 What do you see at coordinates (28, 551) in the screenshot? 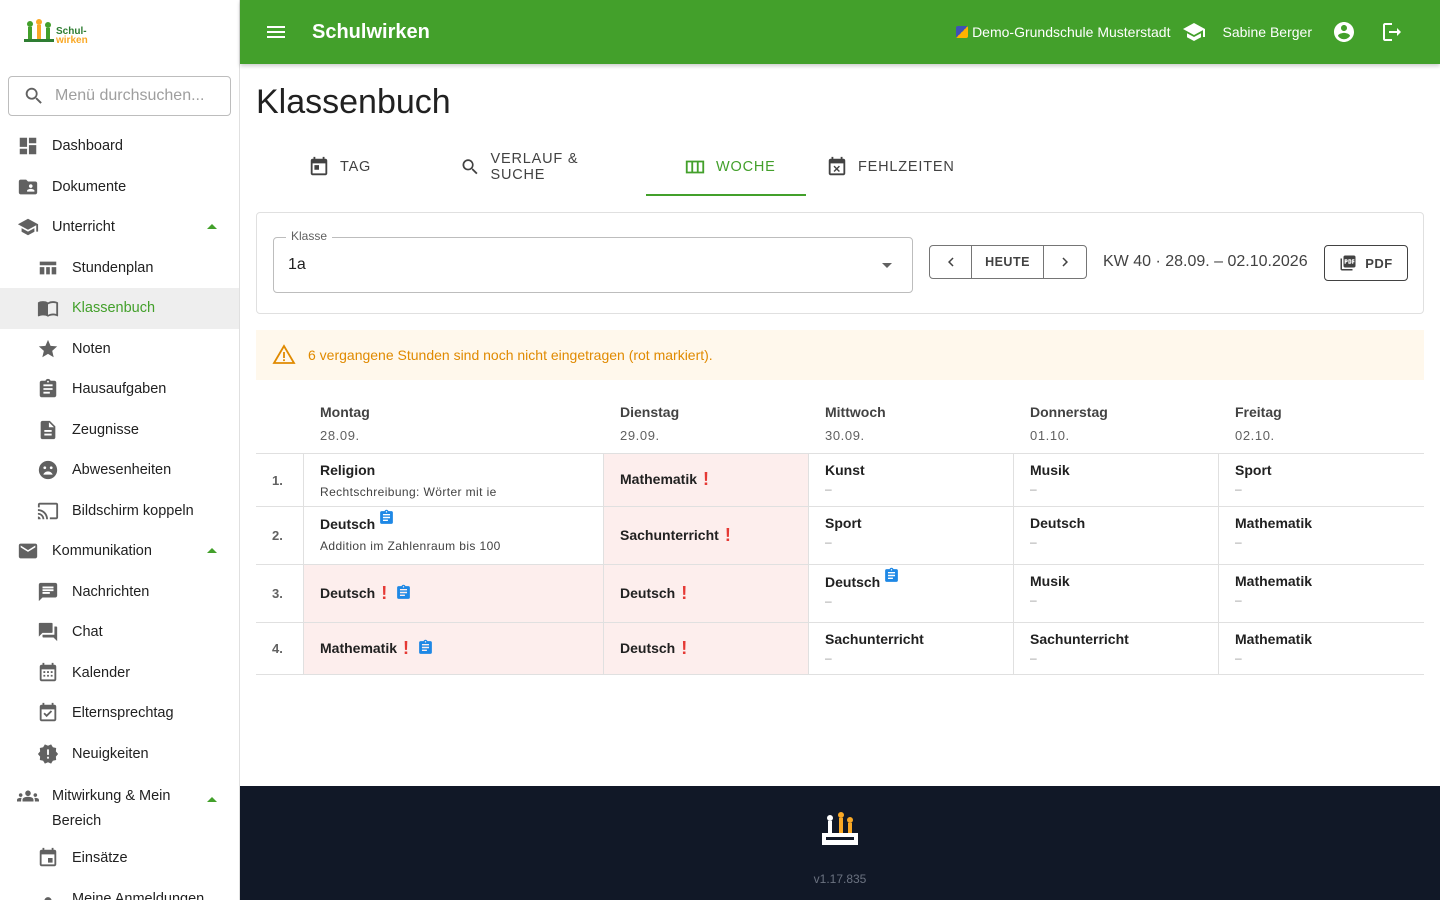
I see `mail-icon` at bounding box center [28, 551].